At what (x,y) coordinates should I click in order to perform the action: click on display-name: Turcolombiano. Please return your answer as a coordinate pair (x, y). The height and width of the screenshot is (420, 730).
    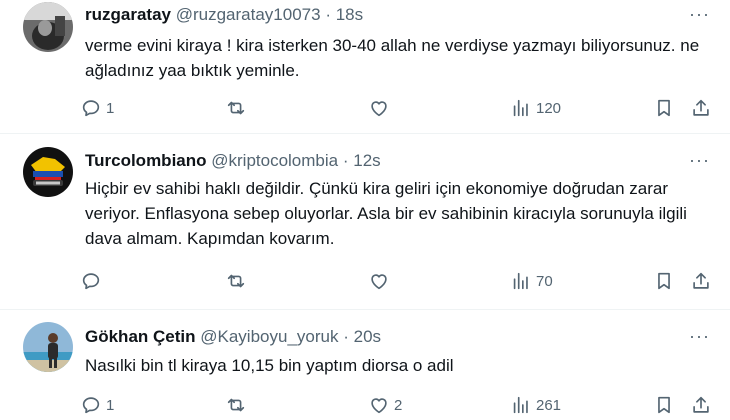
    Looking at the image, I should click on (146, 160).